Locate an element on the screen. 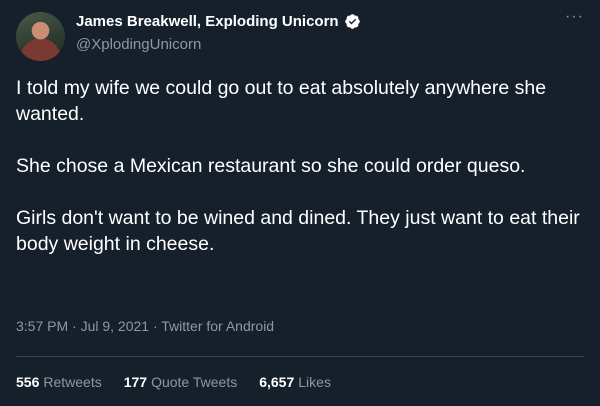  author-handle: @XplodingUnicorn is located at coordinates (138, 44).